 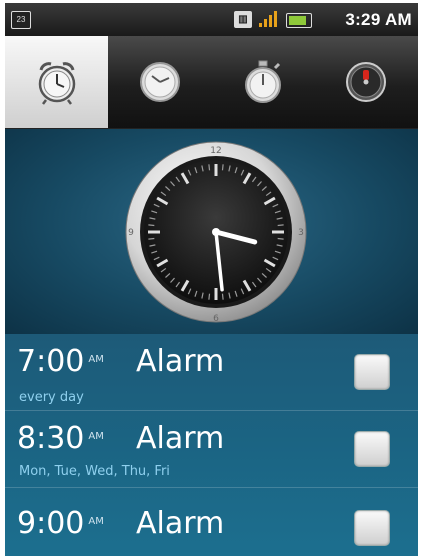 I want to click on clock-numeral-9: 9, so click(x=131, y=233).